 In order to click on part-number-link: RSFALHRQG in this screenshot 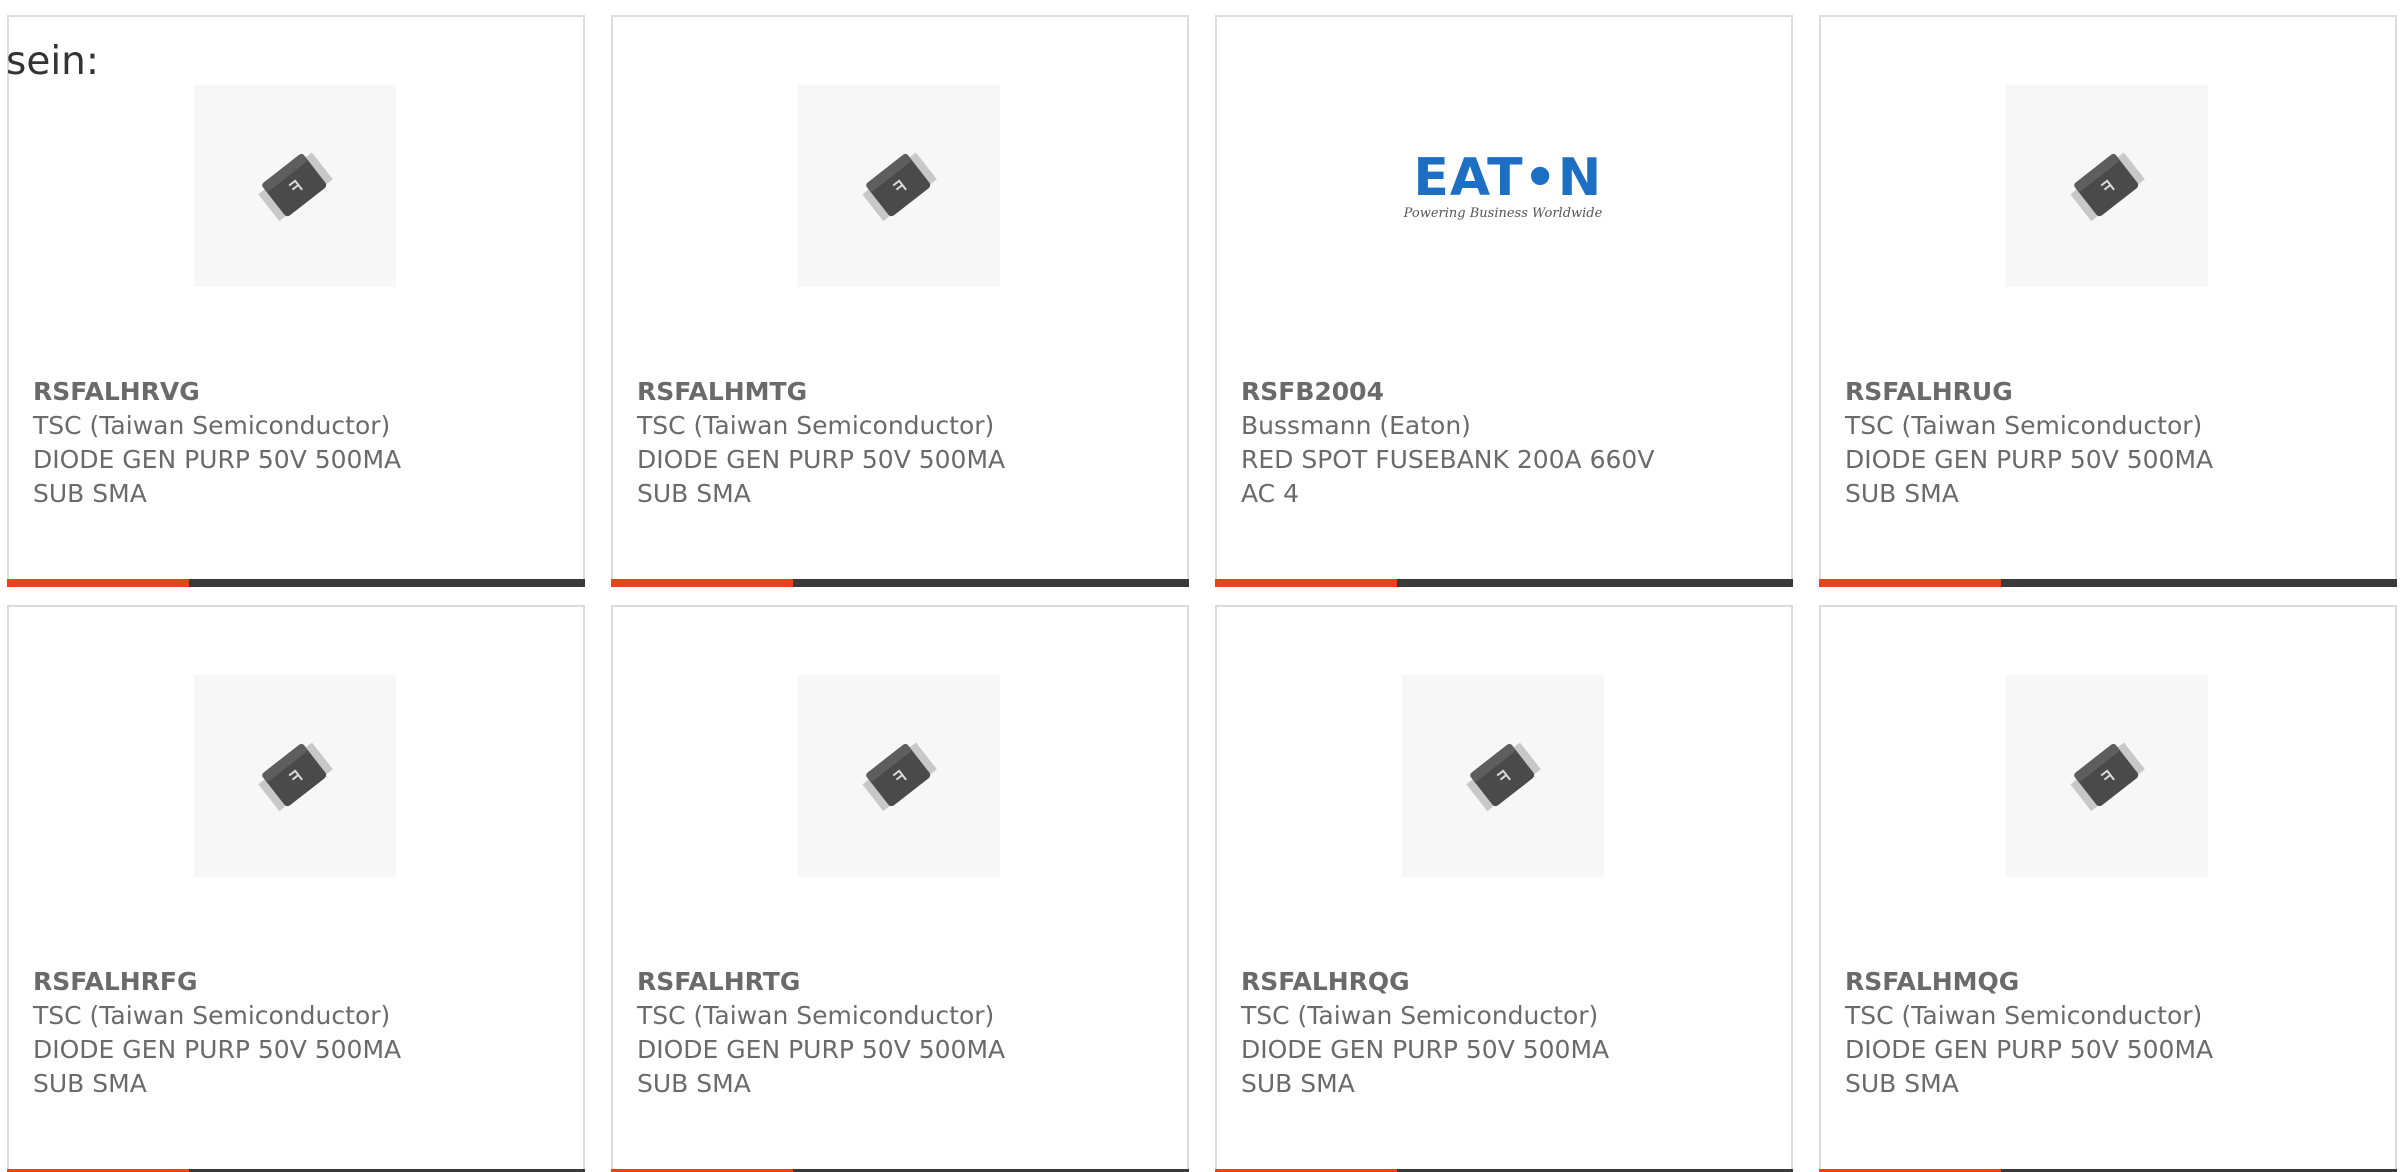, I will do `click(1501, 982)`.